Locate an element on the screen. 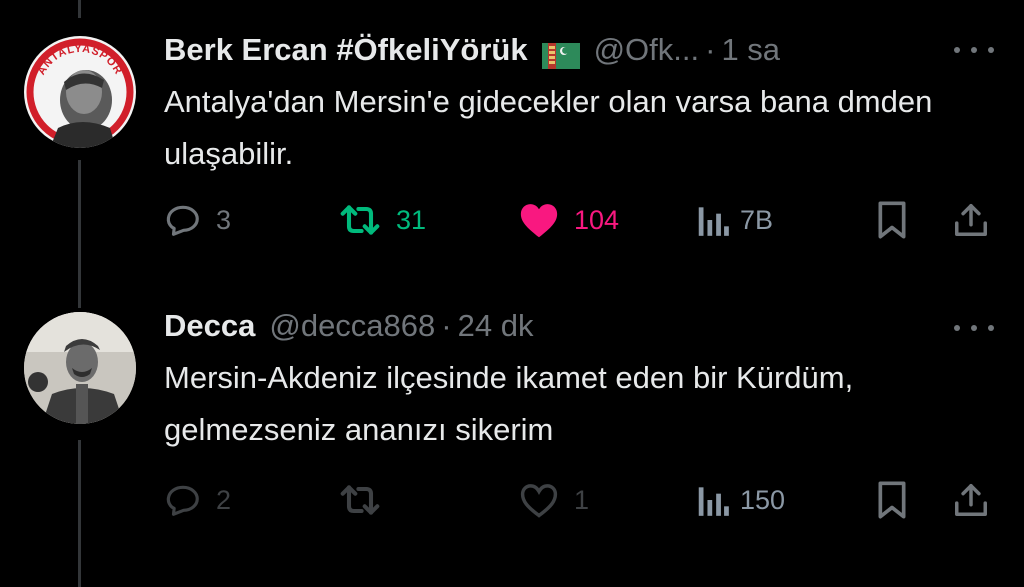 Image resolution: width=1024 pixels, height=587 pixels. like-count: 1 is located at coordinates (582, 499).